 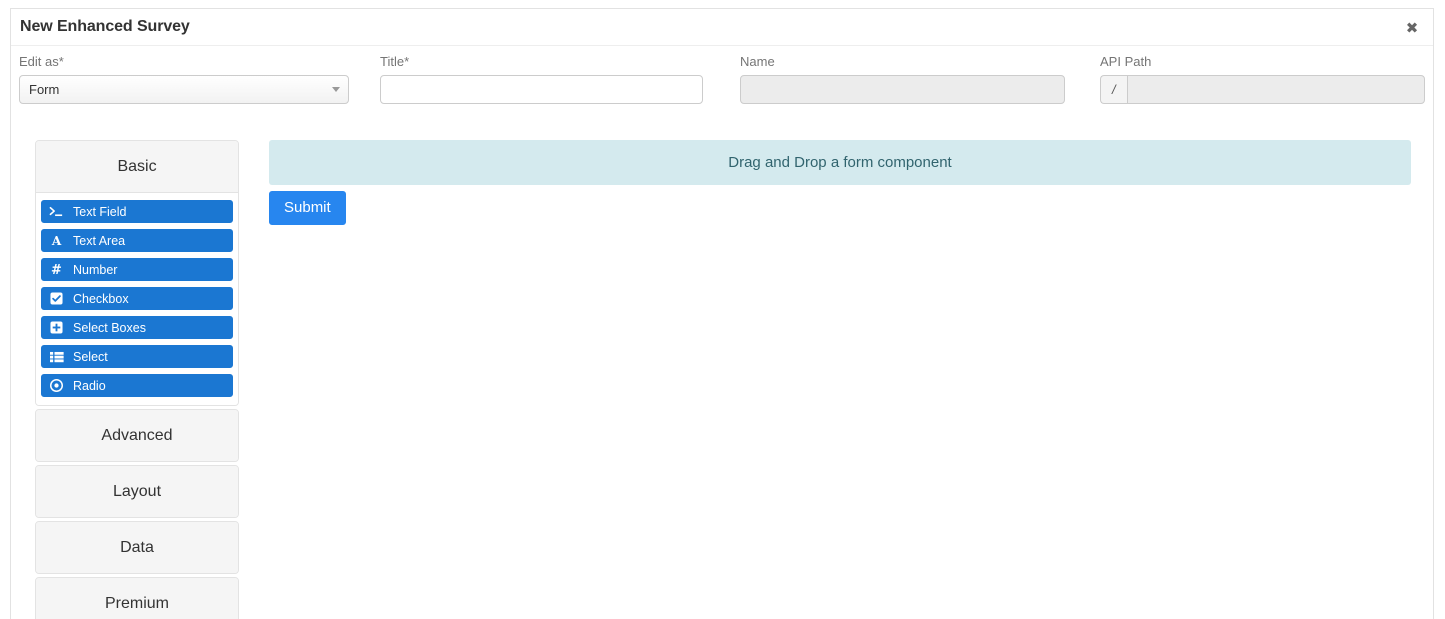 What do you see at coordinates (137, 211) in the screenshot?
I see `component-button-text-field: Text Field` at bounding box center [137, 211].